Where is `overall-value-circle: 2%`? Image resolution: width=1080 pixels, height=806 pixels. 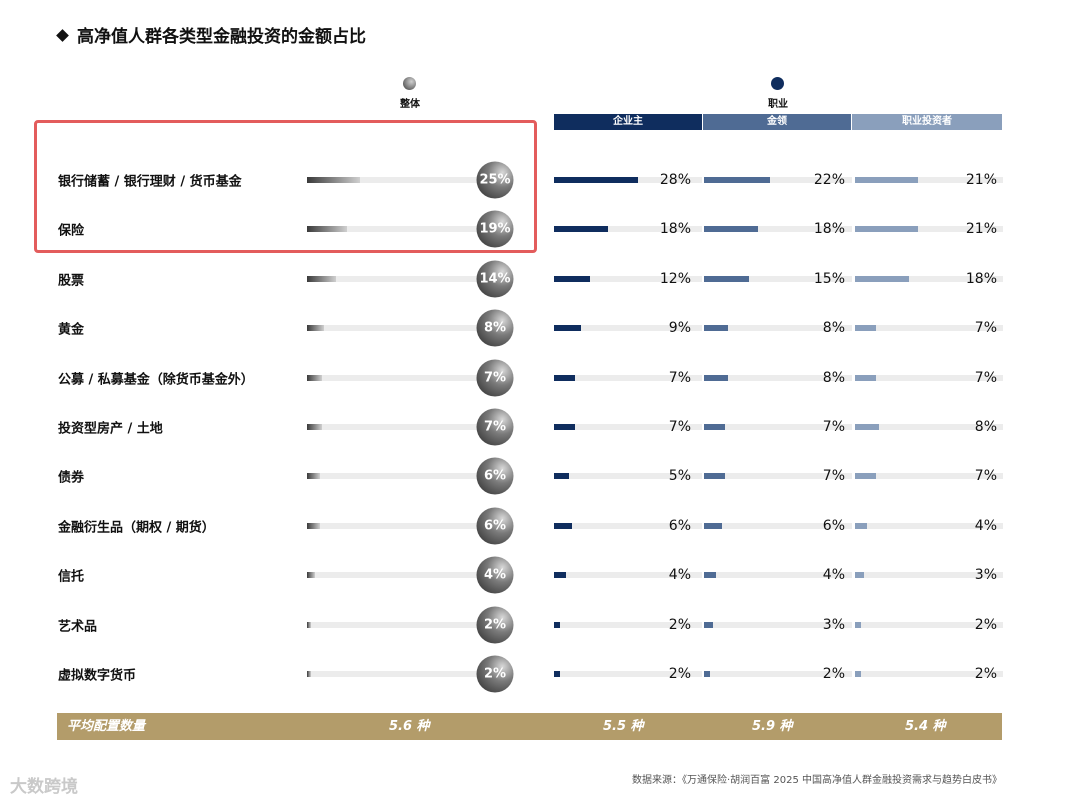 overall-value-circle: 2% is located at coordinates (495, 625).